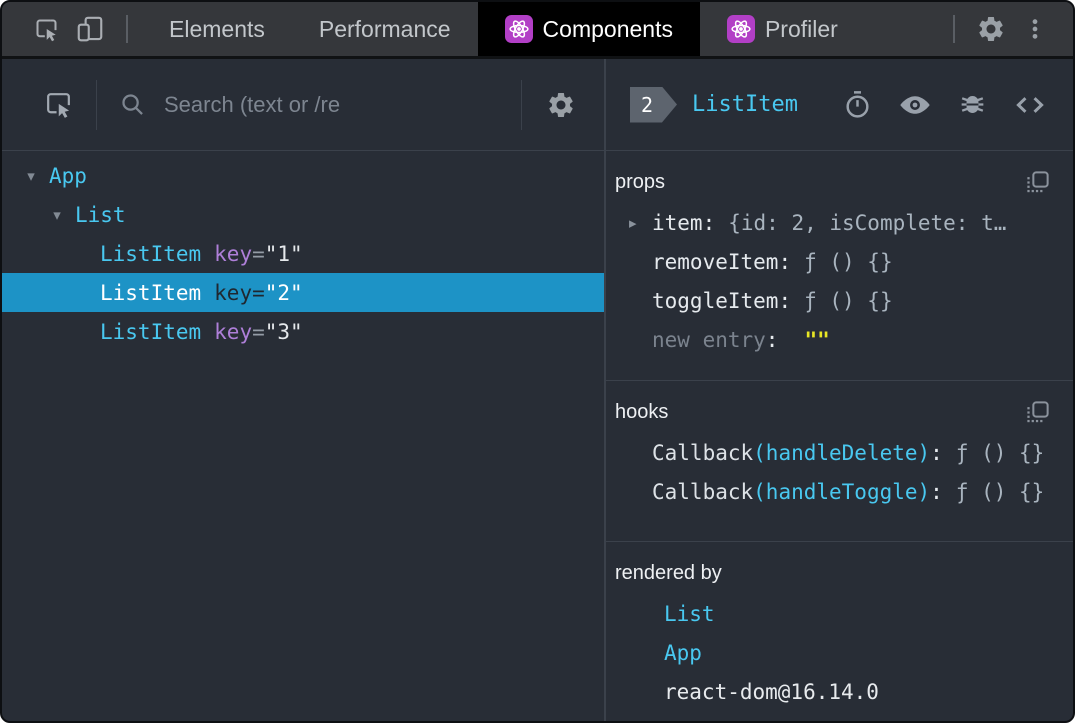 The image size is (1075, 723). What do you see at coordinates (837, 339) in the screenshot?
I see `prop-row-new-entry: new entry: ""` at bounding box center [837, 339].